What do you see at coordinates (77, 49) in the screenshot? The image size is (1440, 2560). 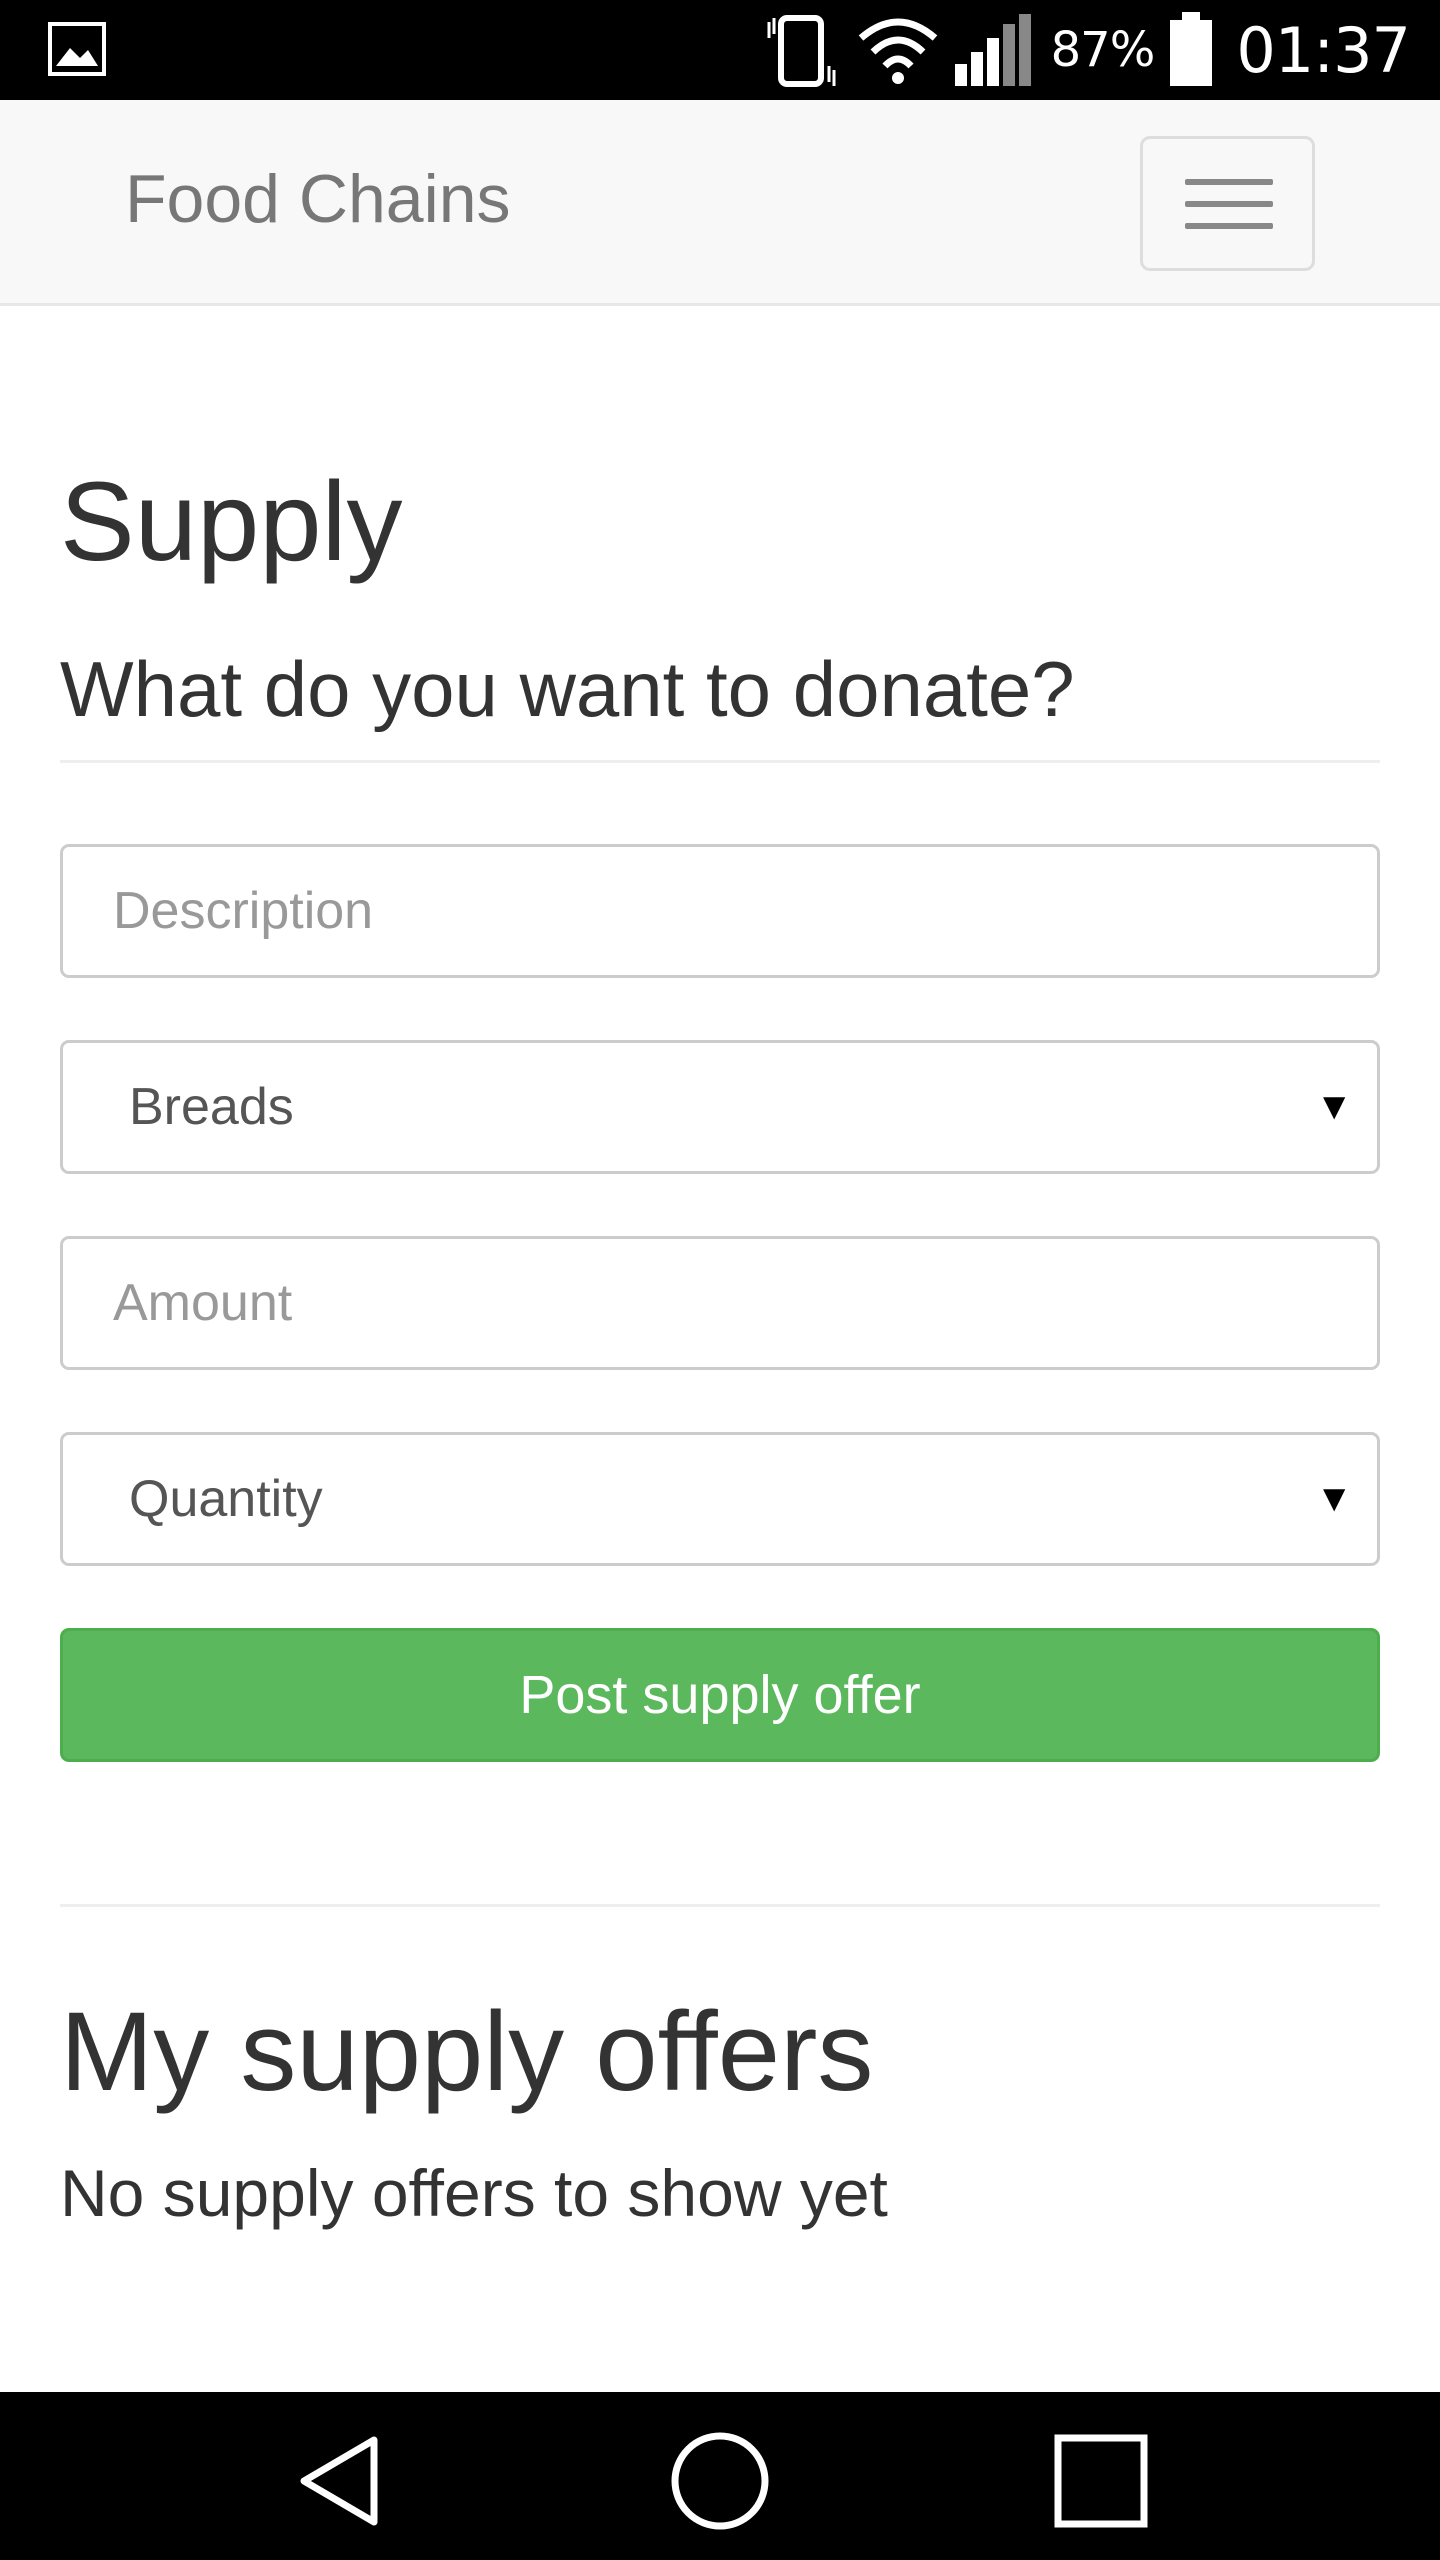 I see `gallery-icon` at bounding box center [77, 49].